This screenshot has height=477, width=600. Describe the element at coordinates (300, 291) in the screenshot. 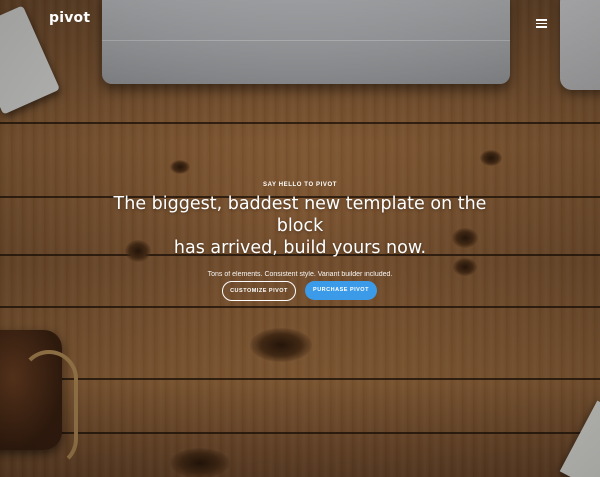

I see `hero-buttons: Customize Pivot Purchase Pivot` at that location.